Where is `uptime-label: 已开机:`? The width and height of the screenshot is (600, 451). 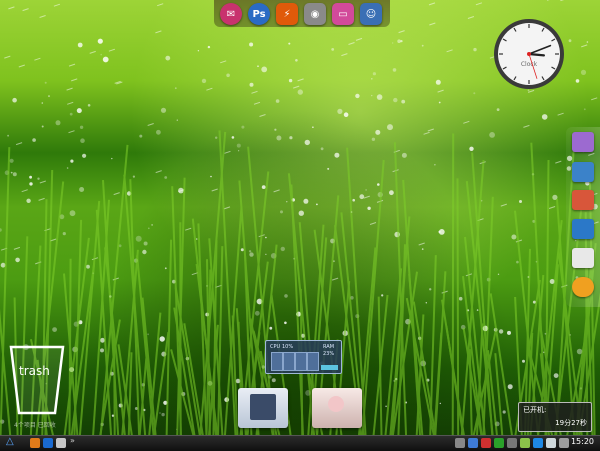 uptime-label: 已开机: is located at coordinates (534, 410).